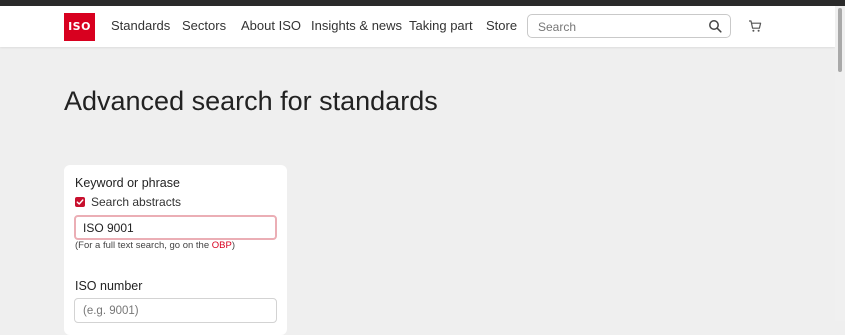 The image size is (845, 335). Describe the element at coordinates (233, 245) in the screenshot. I see `hint-suffix: )` at that location.